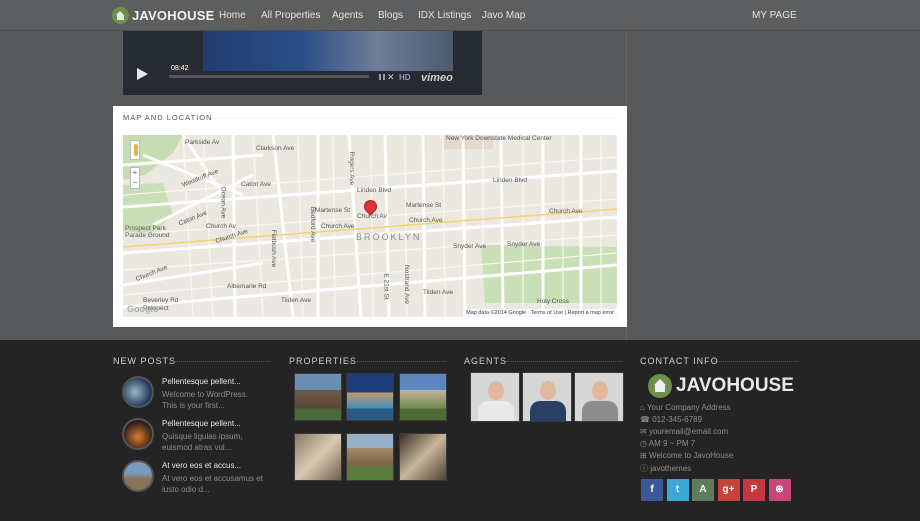  Describe the element at coordinates (437, 78) in the screenshot. I see `vimeo-logo: vimeo` at that location.